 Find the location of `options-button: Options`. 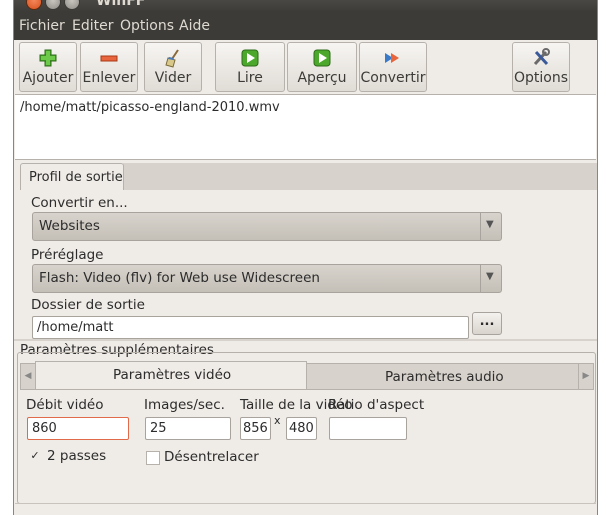

options-button: Options is located at coordinates (541, 67).